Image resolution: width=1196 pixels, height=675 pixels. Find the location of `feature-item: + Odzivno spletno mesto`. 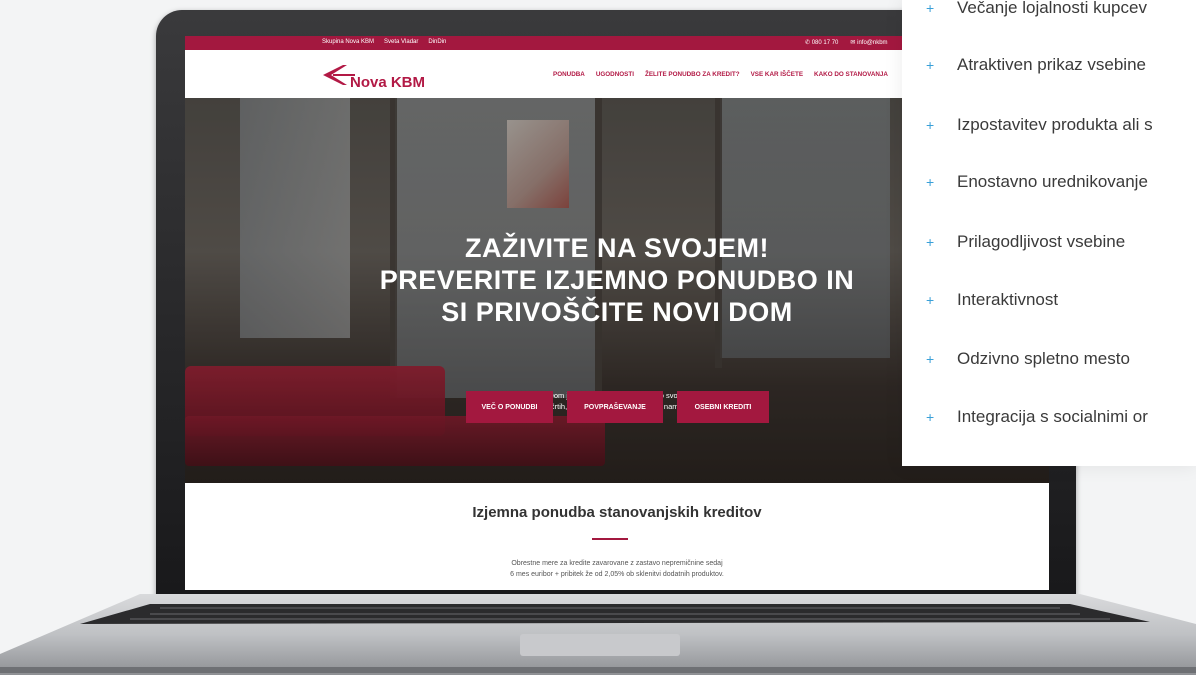

feature-item: + Odzivno spletno mesto is located at coordinates (1028, 359).